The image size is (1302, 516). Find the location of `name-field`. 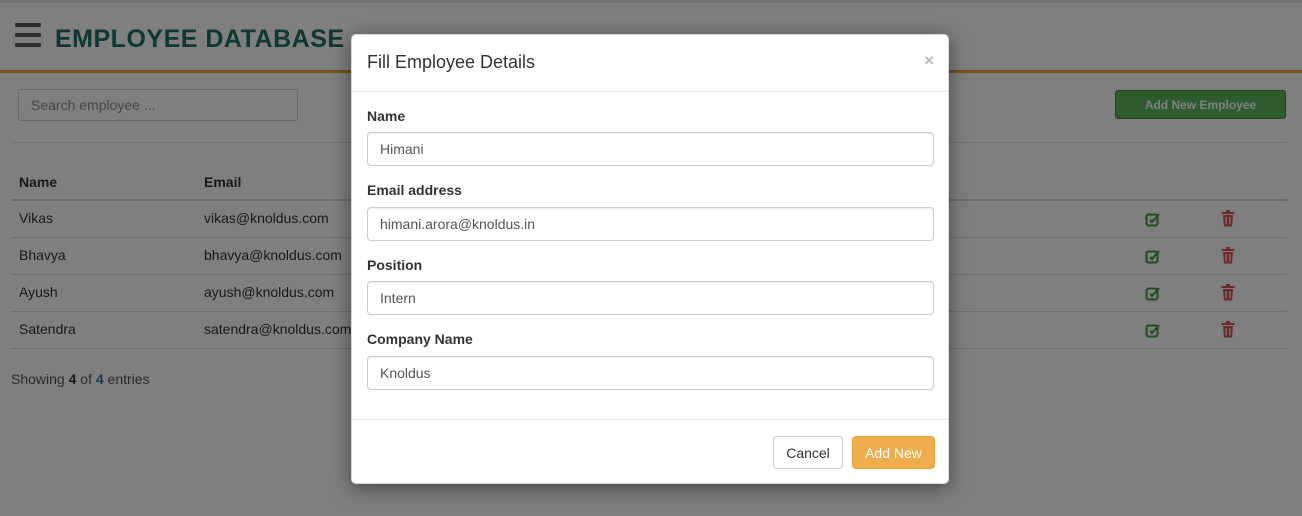

name-field is located at coordinates (650, 149).